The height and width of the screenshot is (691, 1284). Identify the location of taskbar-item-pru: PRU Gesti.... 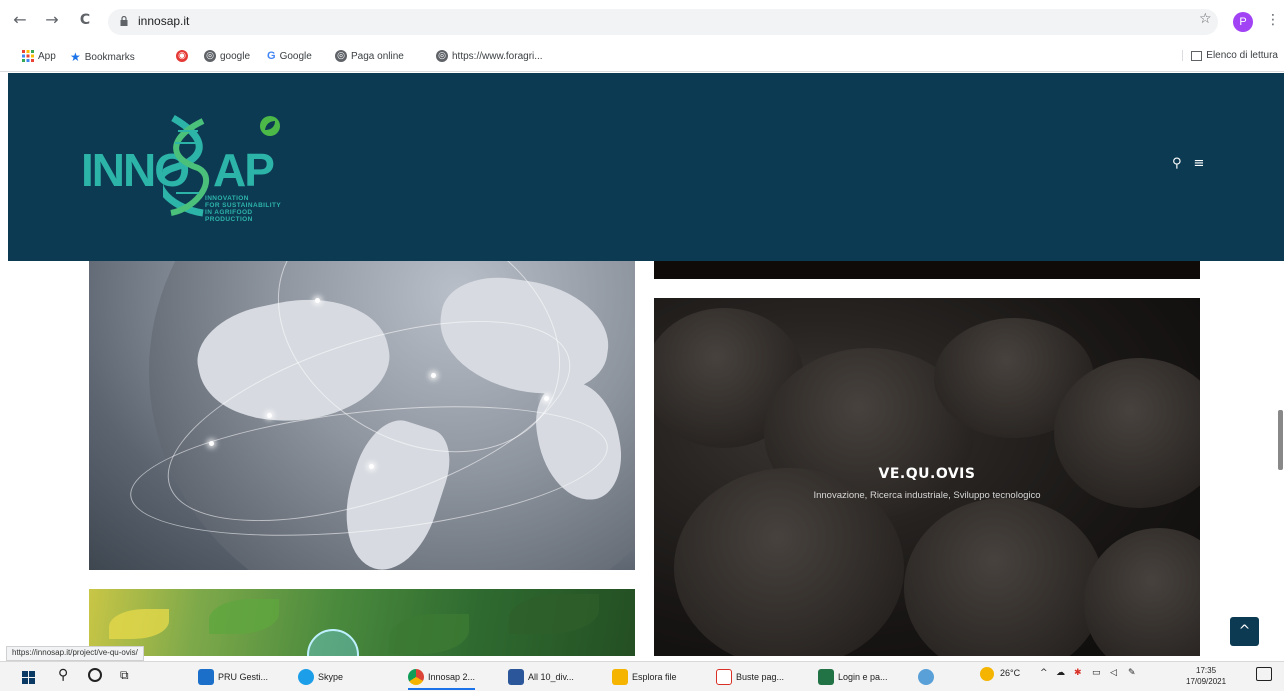
(233, 677).